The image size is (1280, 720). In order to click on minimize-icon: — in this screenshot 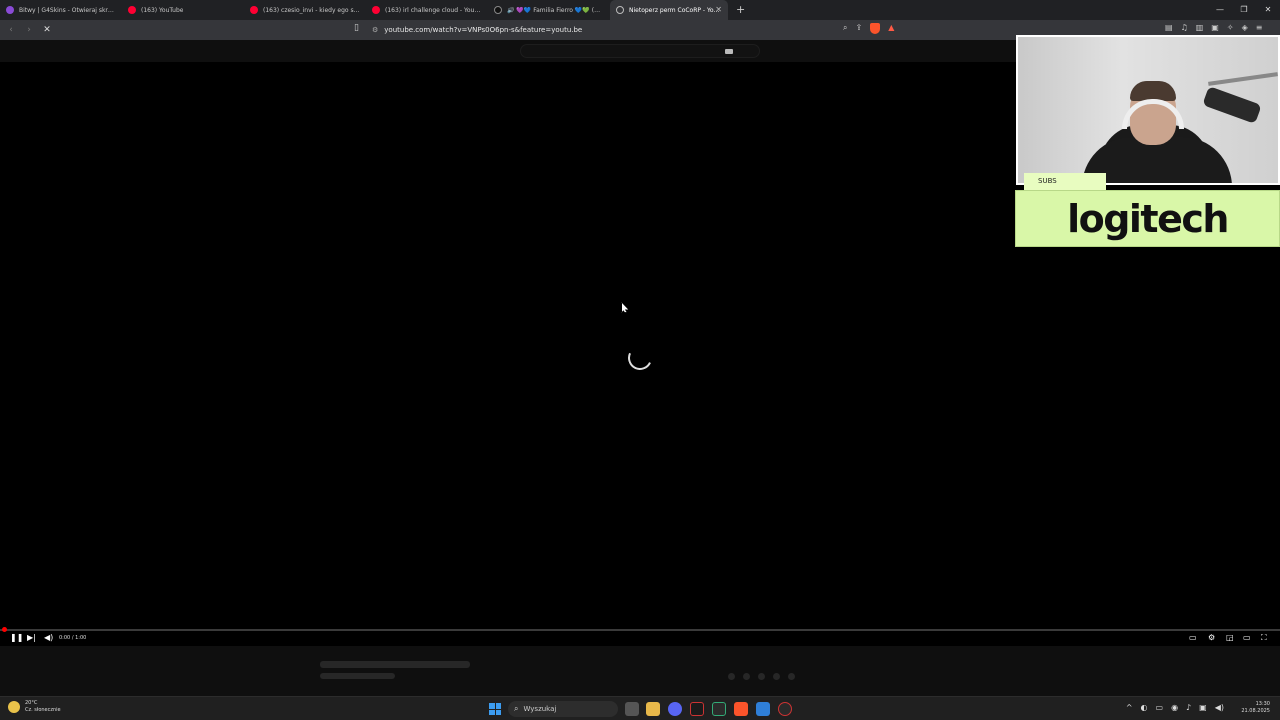, I will do `click(1220, 10)`.